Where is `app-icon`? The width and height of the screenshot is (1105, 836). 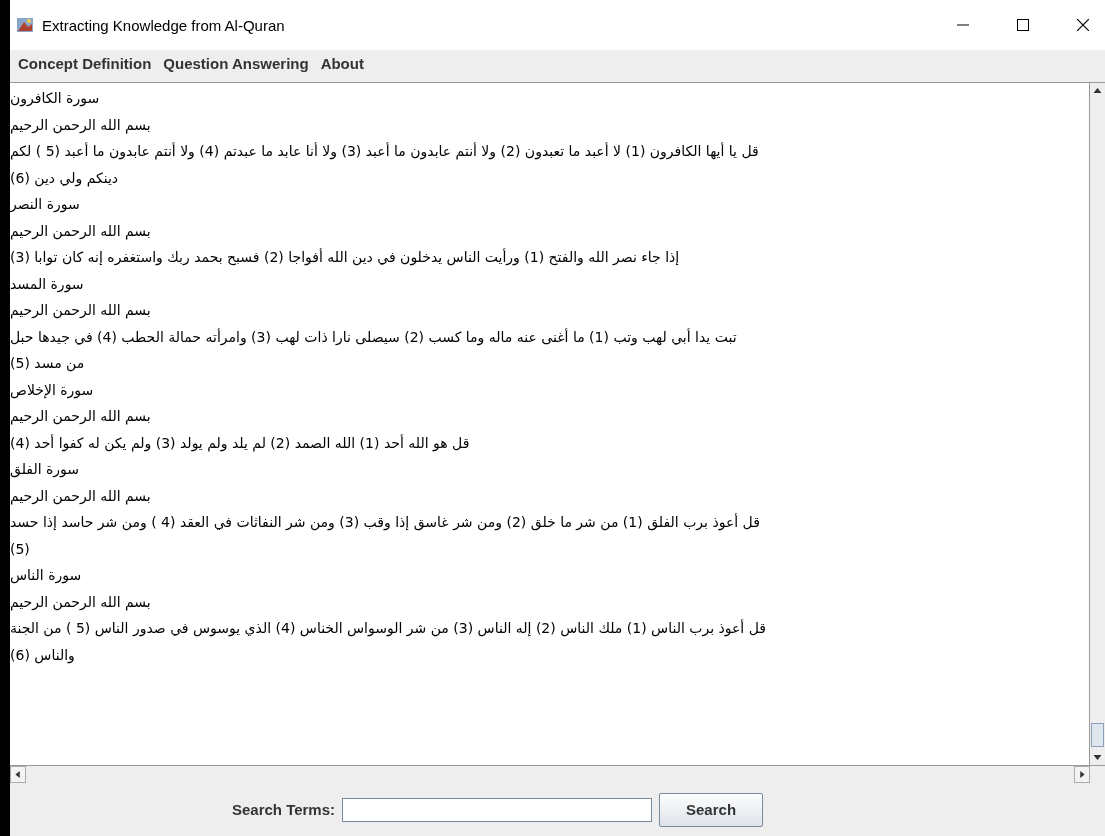
app-icon is located at coordinates (25, 25).